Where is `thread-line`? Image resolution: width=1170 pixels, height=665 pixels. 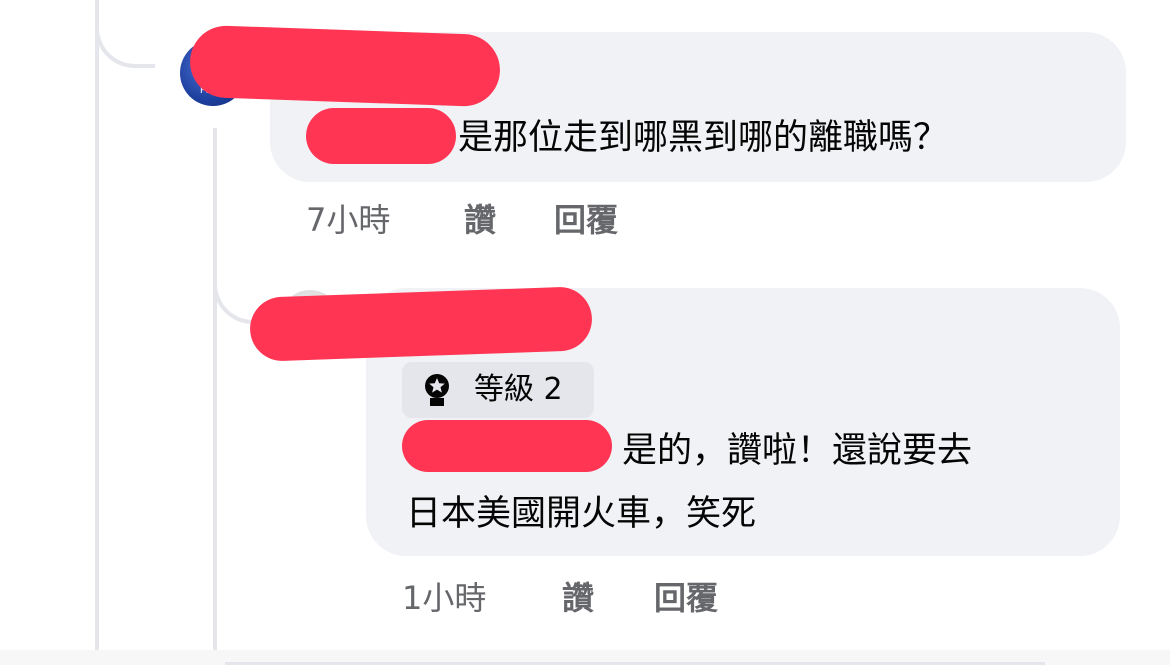 thread-line is located at coordinates (97, 325).